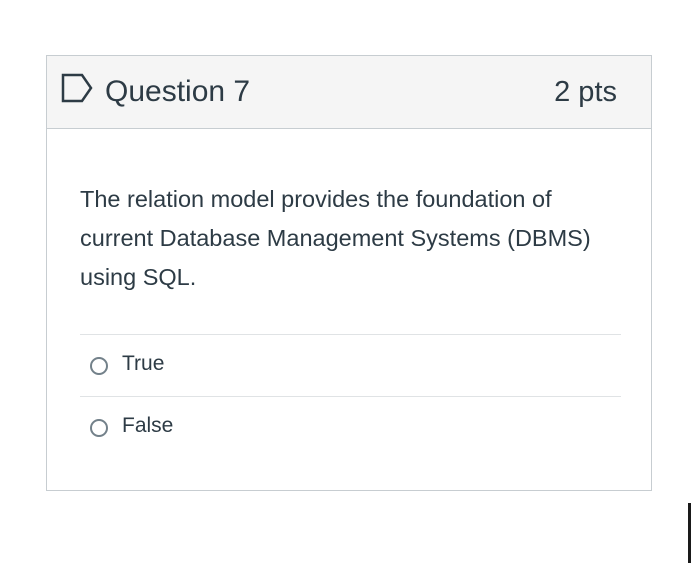 The width and height of the screenshot is (700, 563). I want to click on radio-true, so click(99, 366).